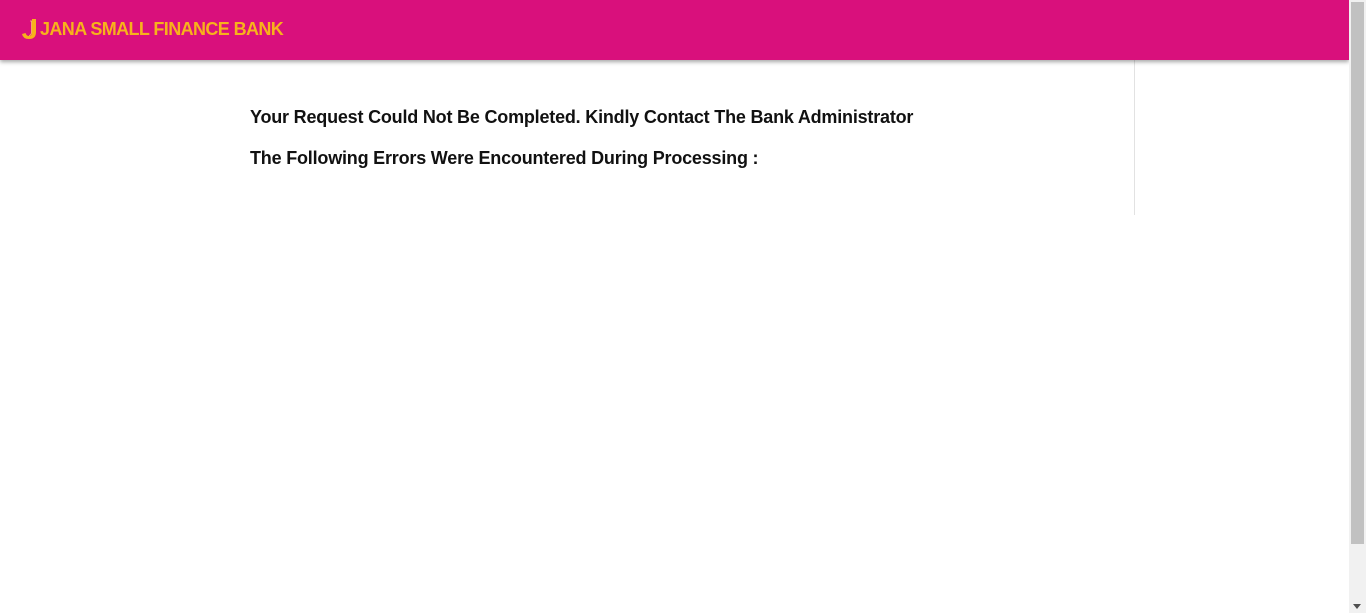 Image resolution: width=1366 pixels, height=613 pixels. What do you see at coordinates (674, 30) in the screenshot?
I see `top-header-bar: JANA SMALL FINANCE BANK` at bounding box center [674, 30].